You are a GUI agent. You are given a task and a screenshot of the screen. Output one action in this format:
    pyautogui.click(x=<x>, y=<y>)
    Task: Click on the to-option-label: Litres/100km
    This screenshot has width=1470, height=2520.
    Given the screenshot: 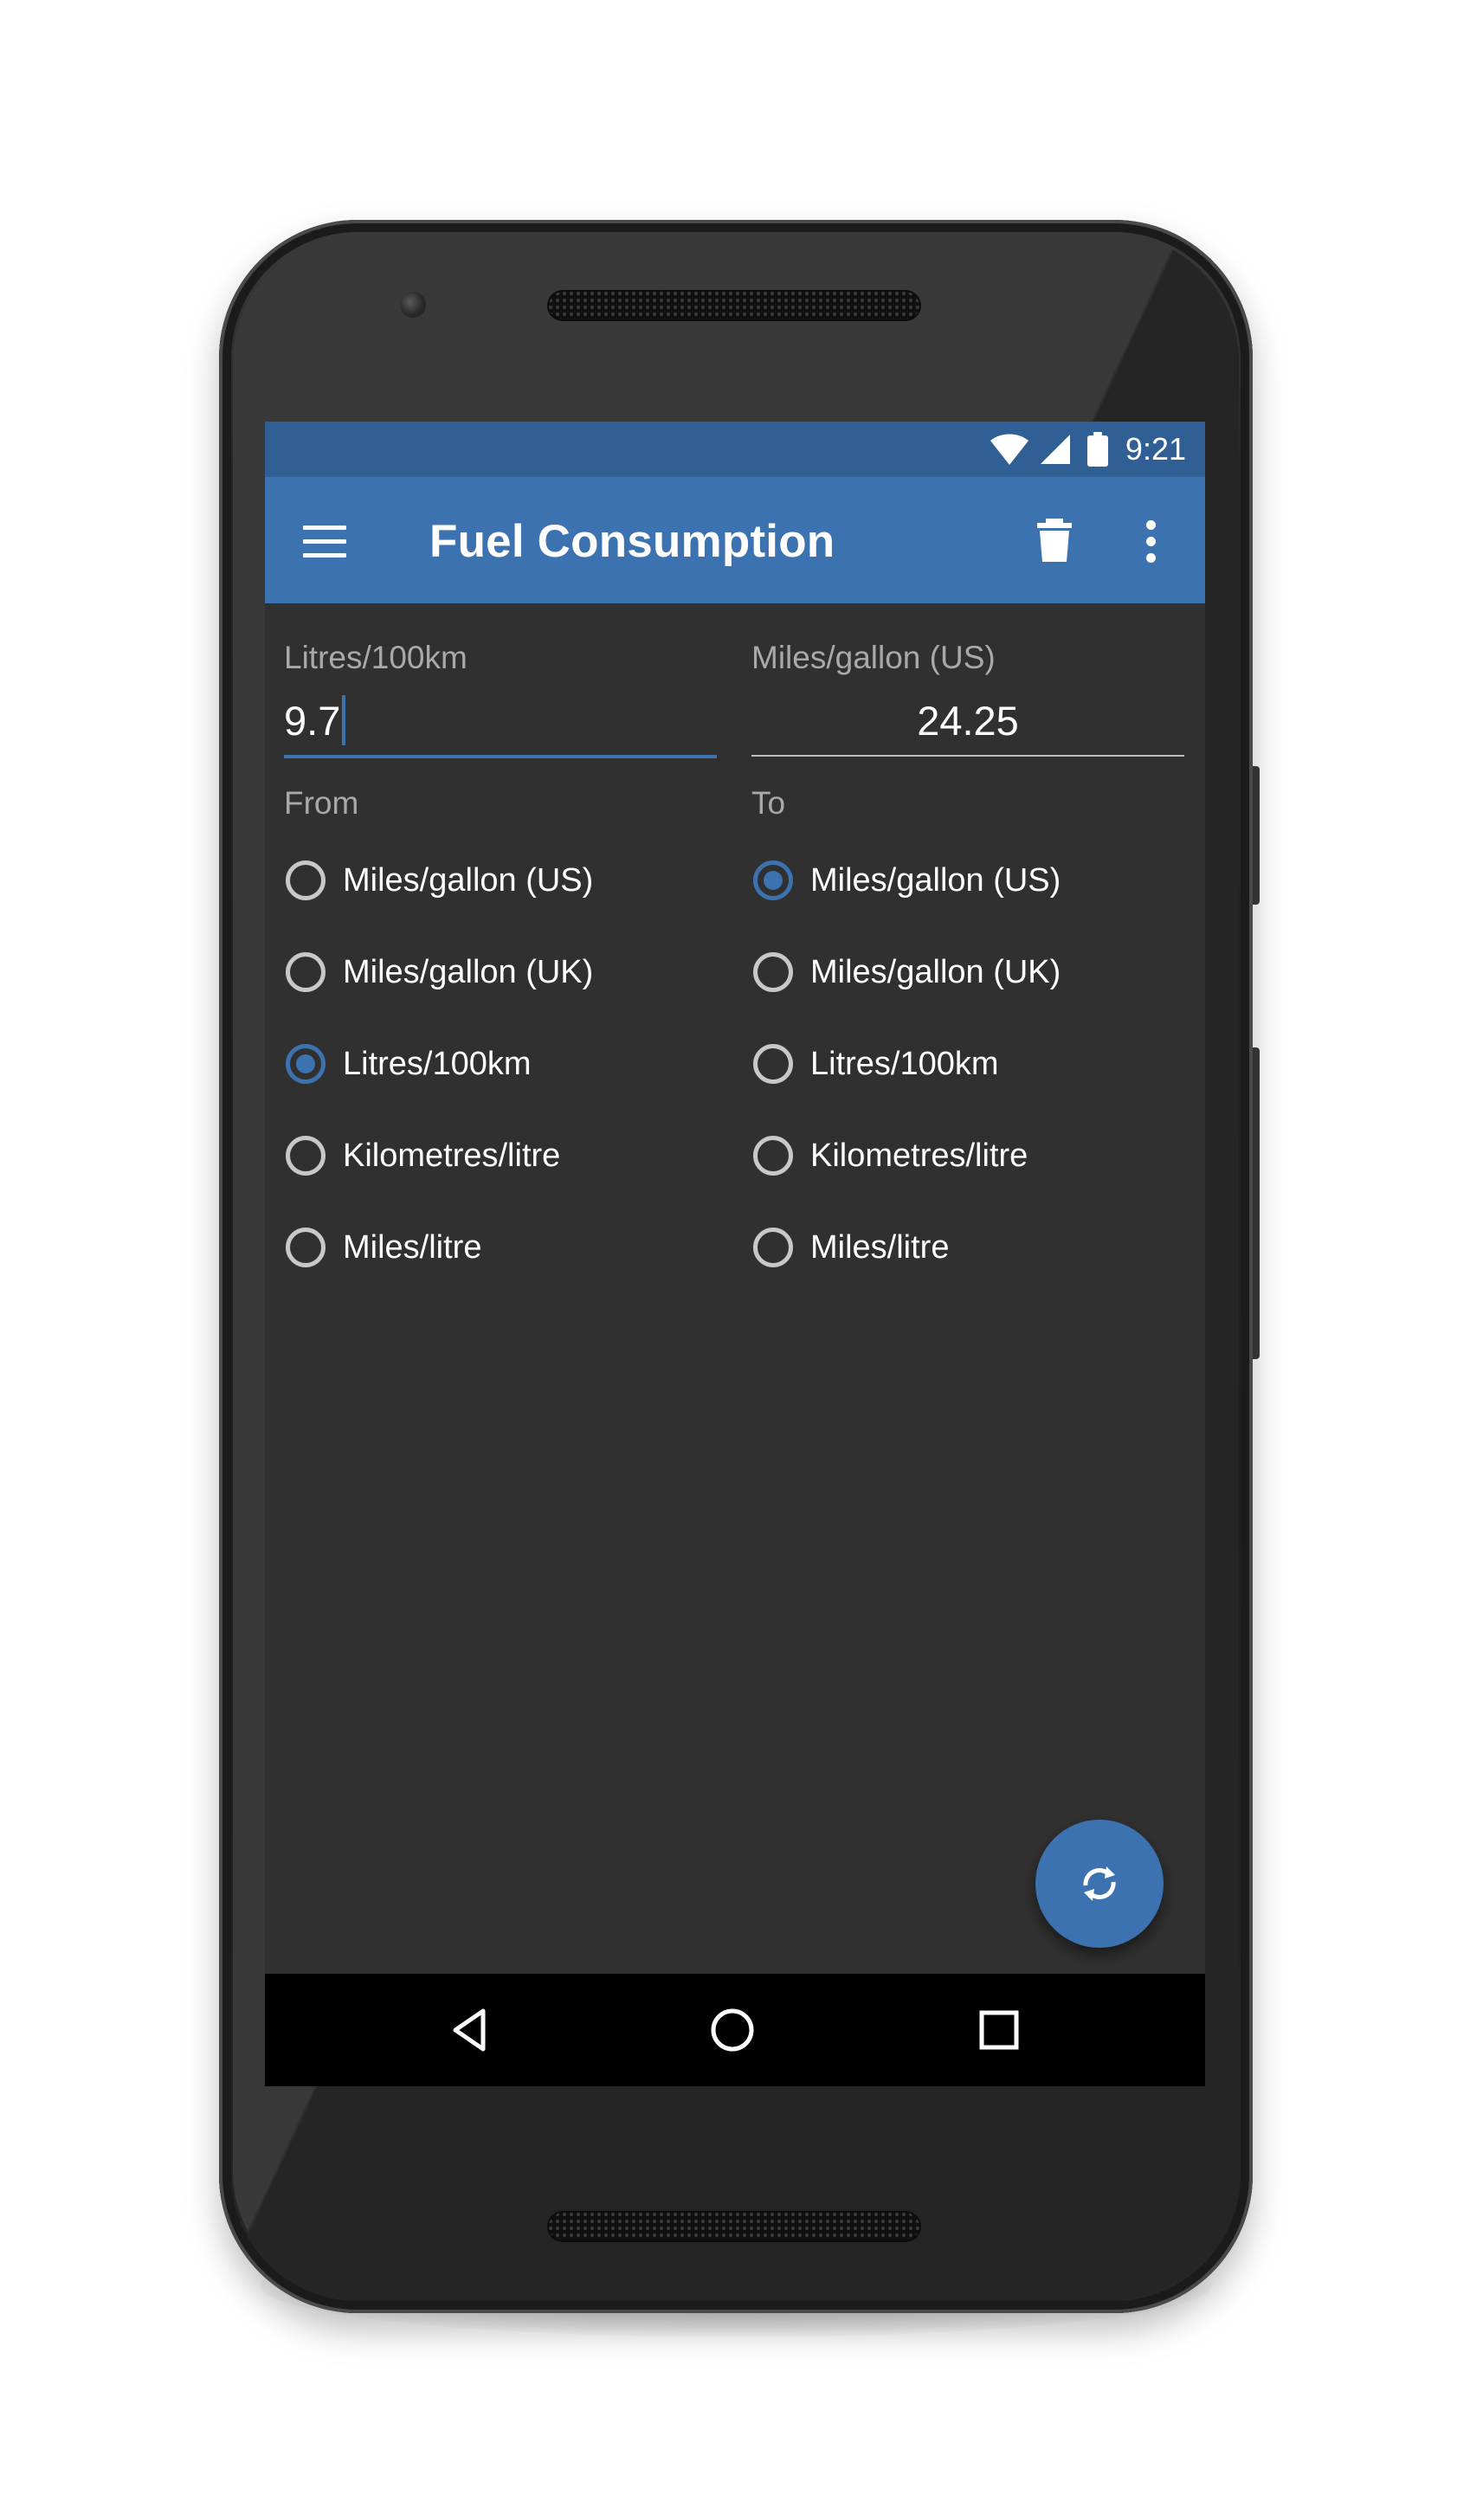 What is the action you would take?
    pyautogui.click(x=905, y=1063)
    